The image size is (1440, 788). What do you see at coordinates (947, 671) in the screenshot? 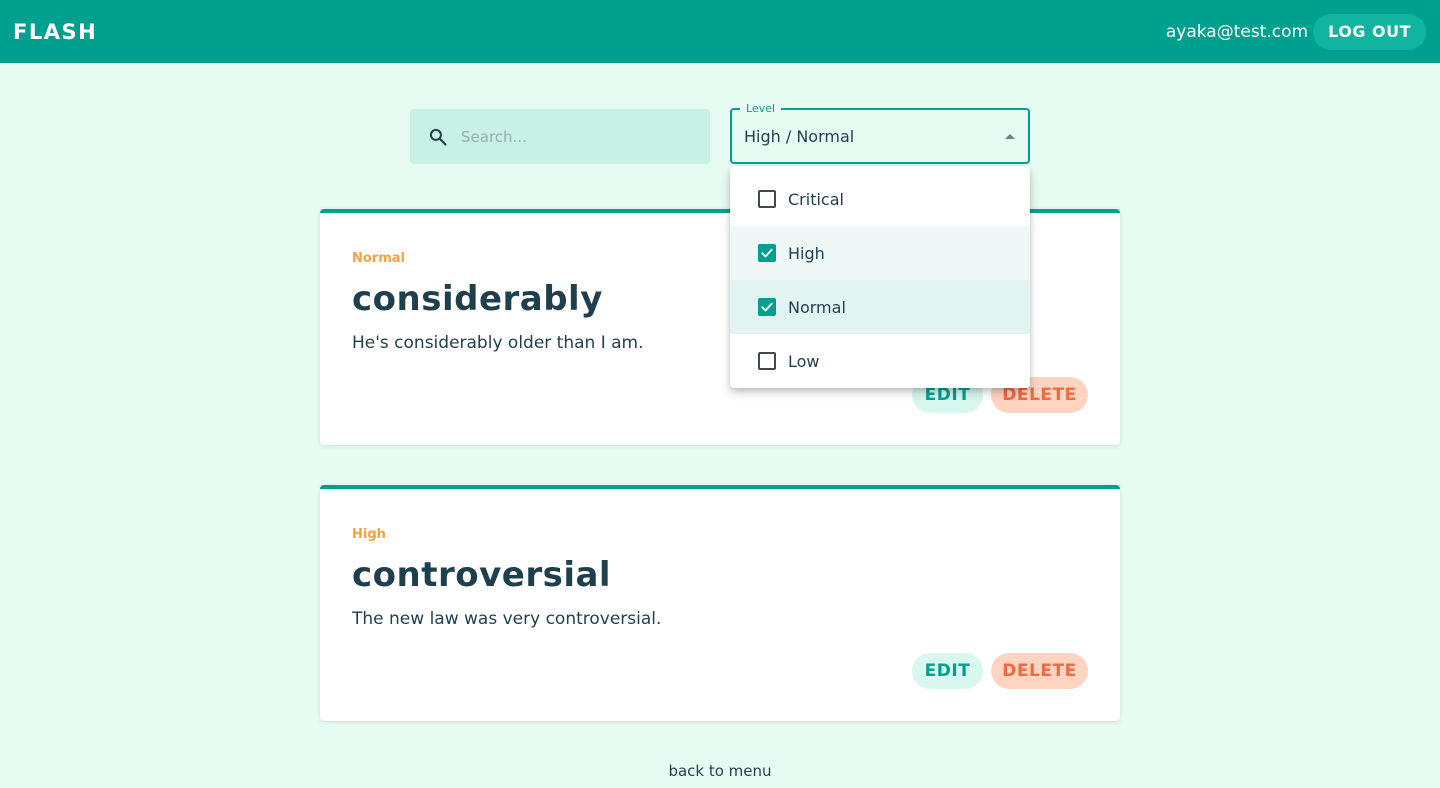
I see `edit-button: EDIT` at bounding box center [947, 671].